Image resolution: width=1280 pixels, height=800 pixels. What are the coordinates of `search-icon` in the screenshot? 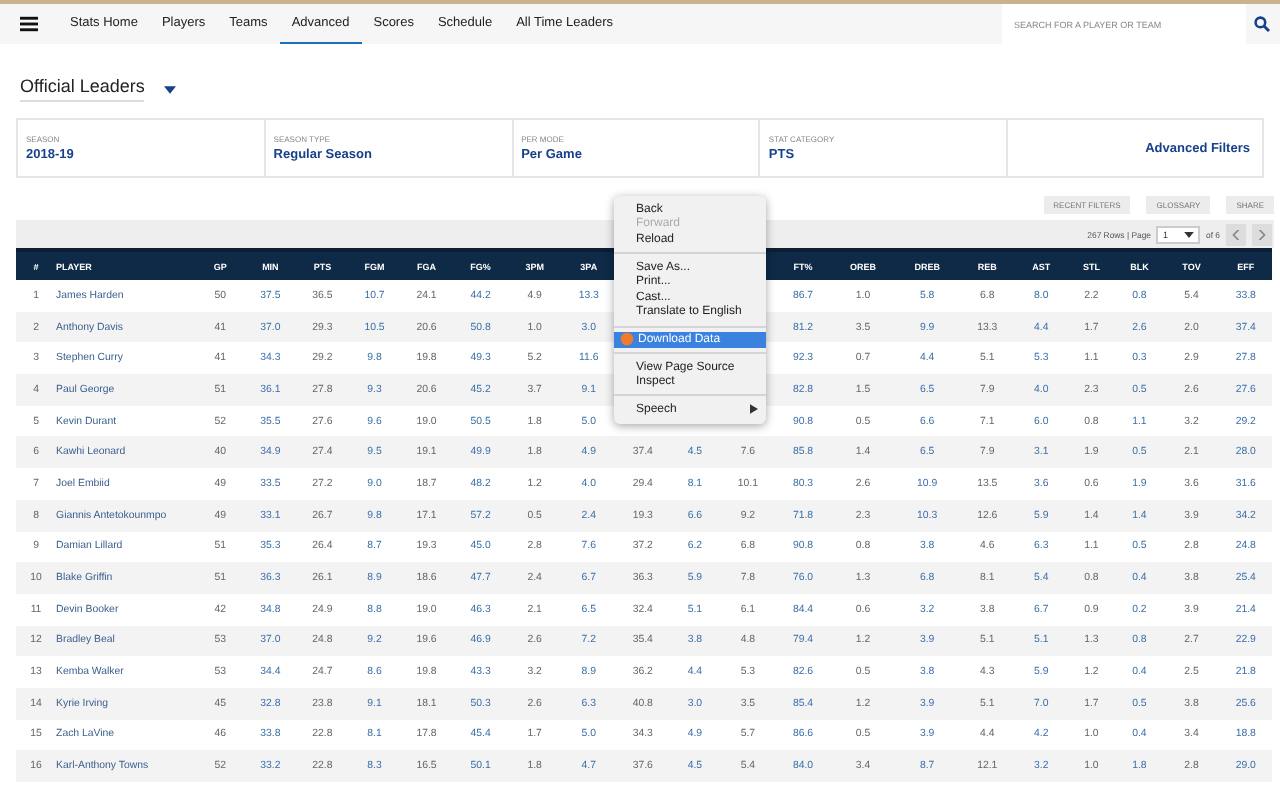 It's located at (1262, 24).